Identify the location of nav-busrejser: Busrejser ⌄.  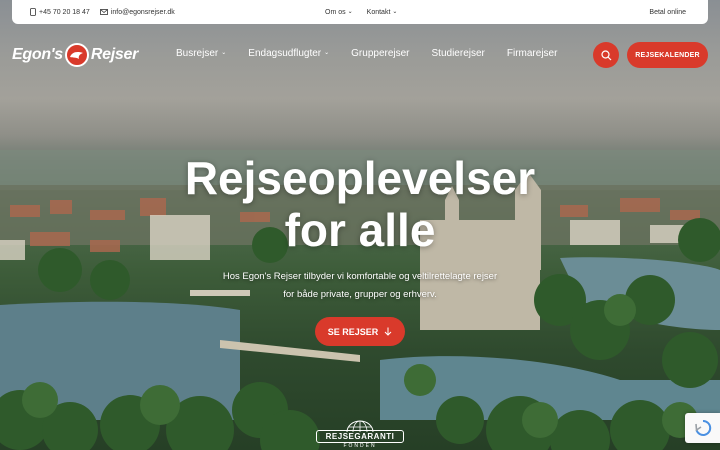
(201, 53).